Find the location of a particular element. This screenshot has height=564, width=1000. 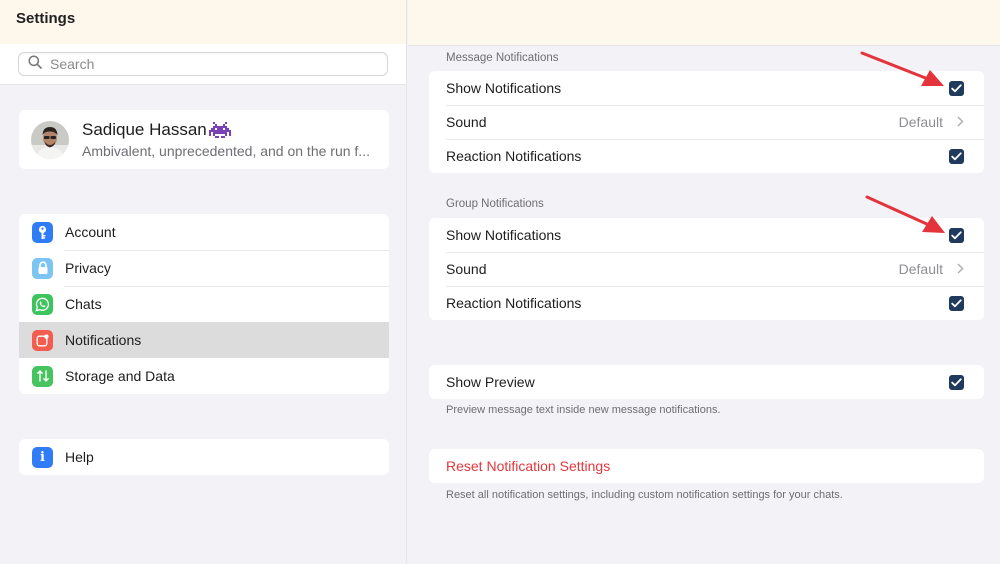

sidebar-item-chats: Chats is located at coordinates (204, 304).